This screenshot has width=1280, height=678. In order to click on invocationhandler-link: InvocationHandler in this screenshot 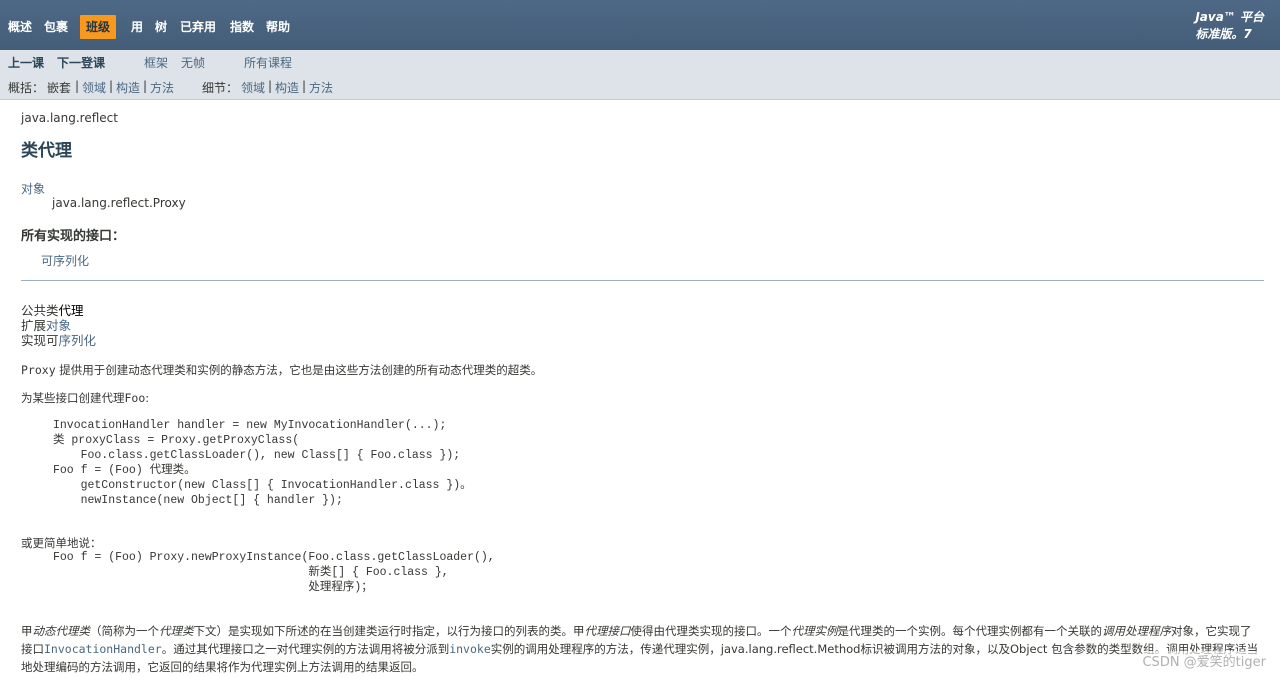, I will do `click(103, 649)`.